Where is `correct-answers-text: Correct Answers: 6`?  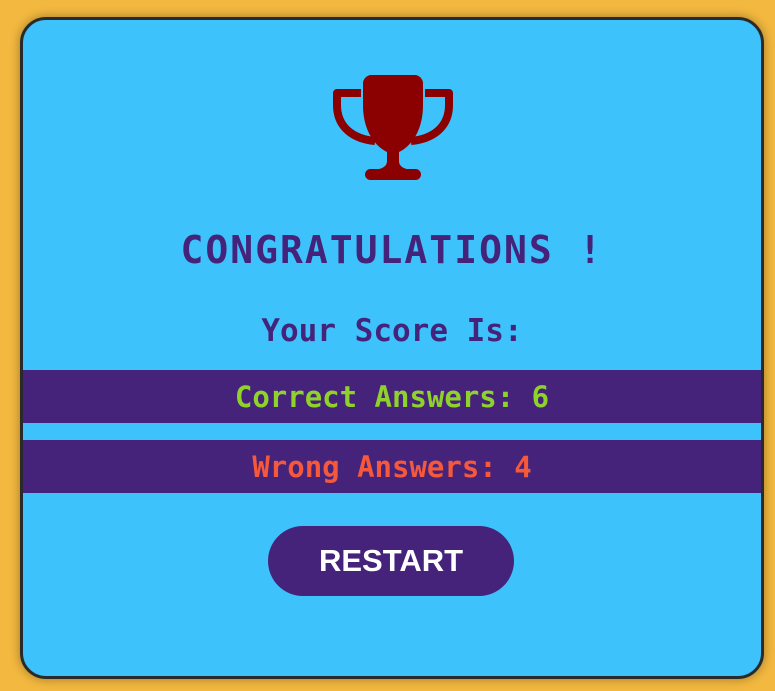 correct-answers-text: Correct Answers: 6 is located at coordinates (392, 396).